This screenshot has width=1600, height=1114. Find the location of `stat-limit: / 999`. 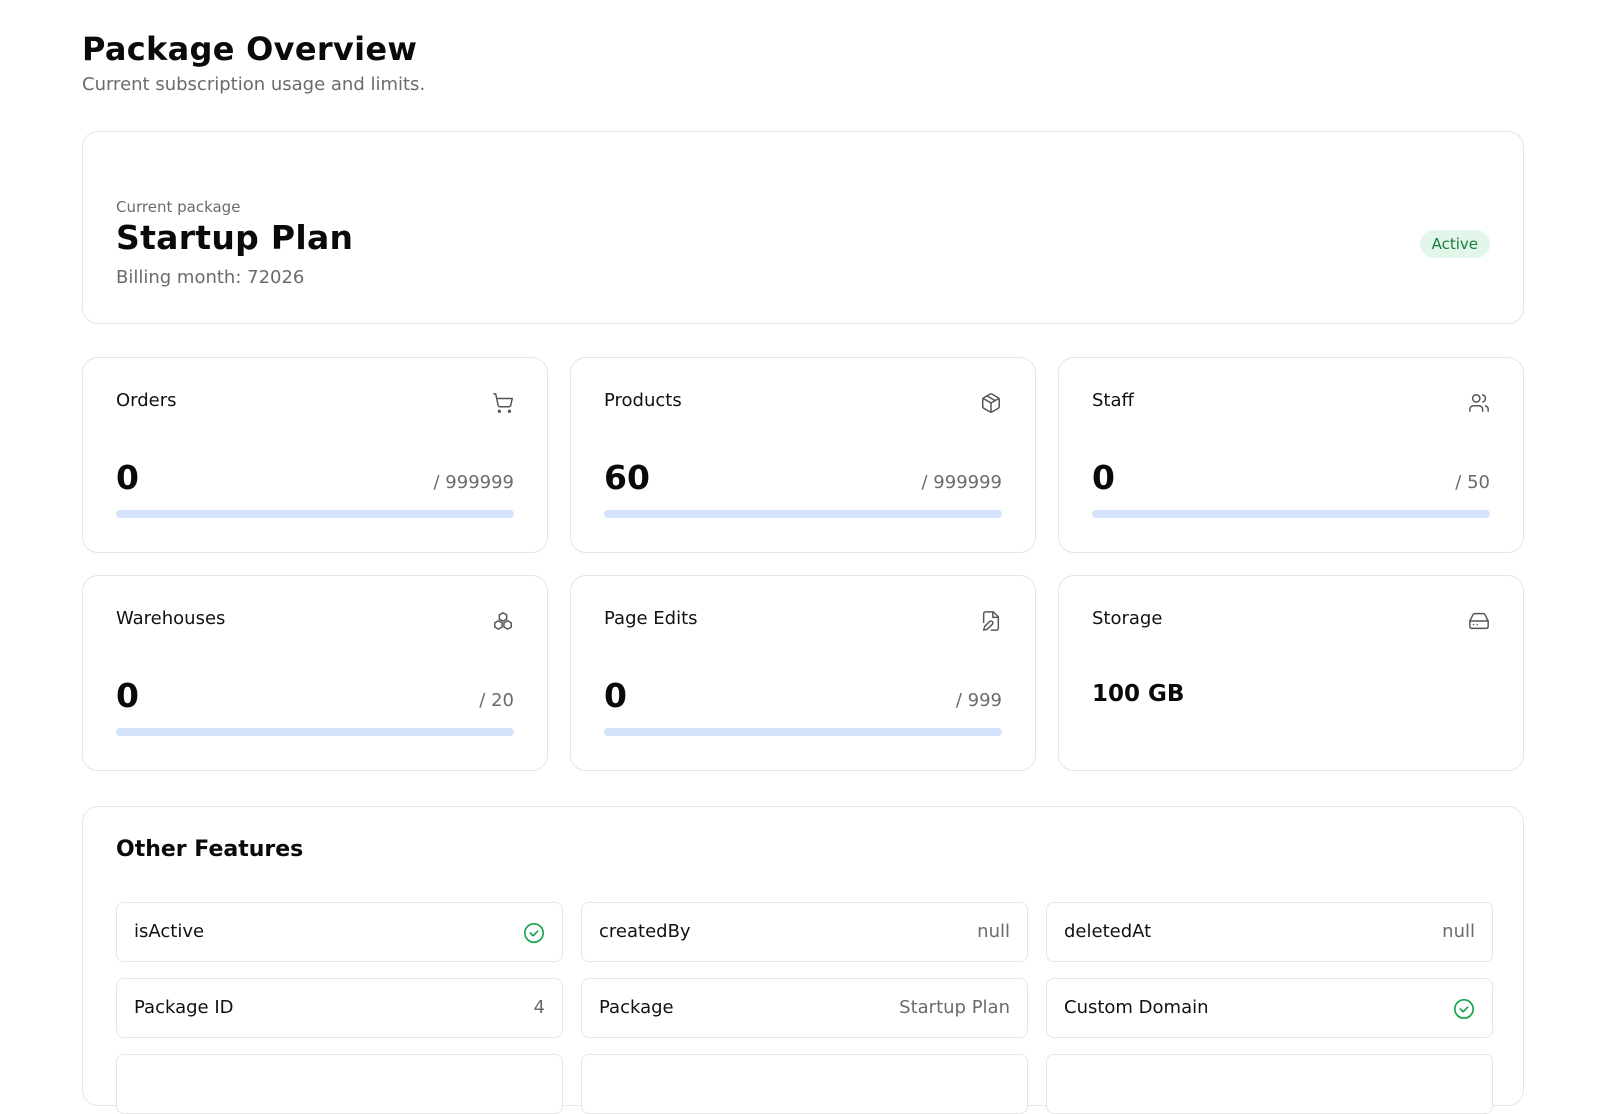

stat-limit: / 999 is located at coordinates (979, 700).